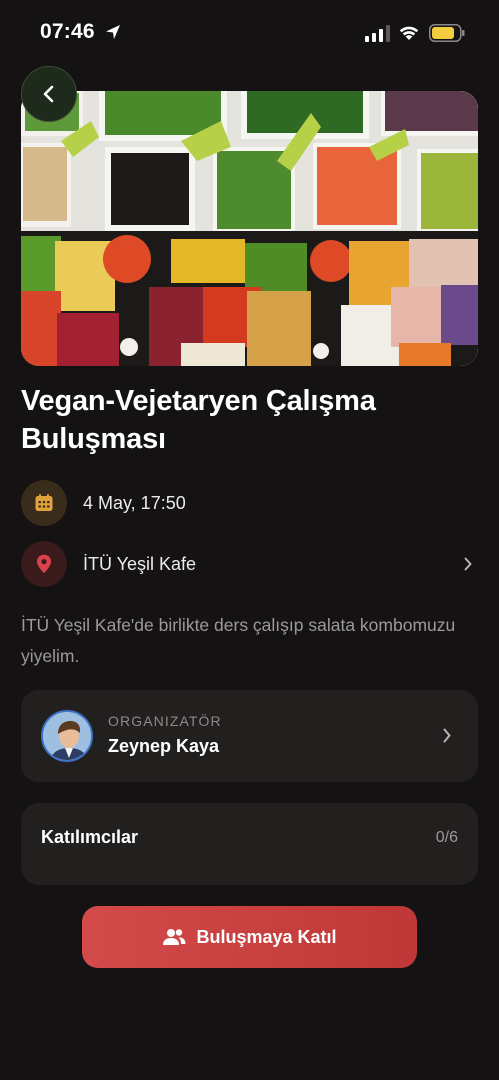 The image size is (499, 1080). I want to click on event-title: Vegan-Vejetaryen Çalışma Buluşması, so click(198, 420).